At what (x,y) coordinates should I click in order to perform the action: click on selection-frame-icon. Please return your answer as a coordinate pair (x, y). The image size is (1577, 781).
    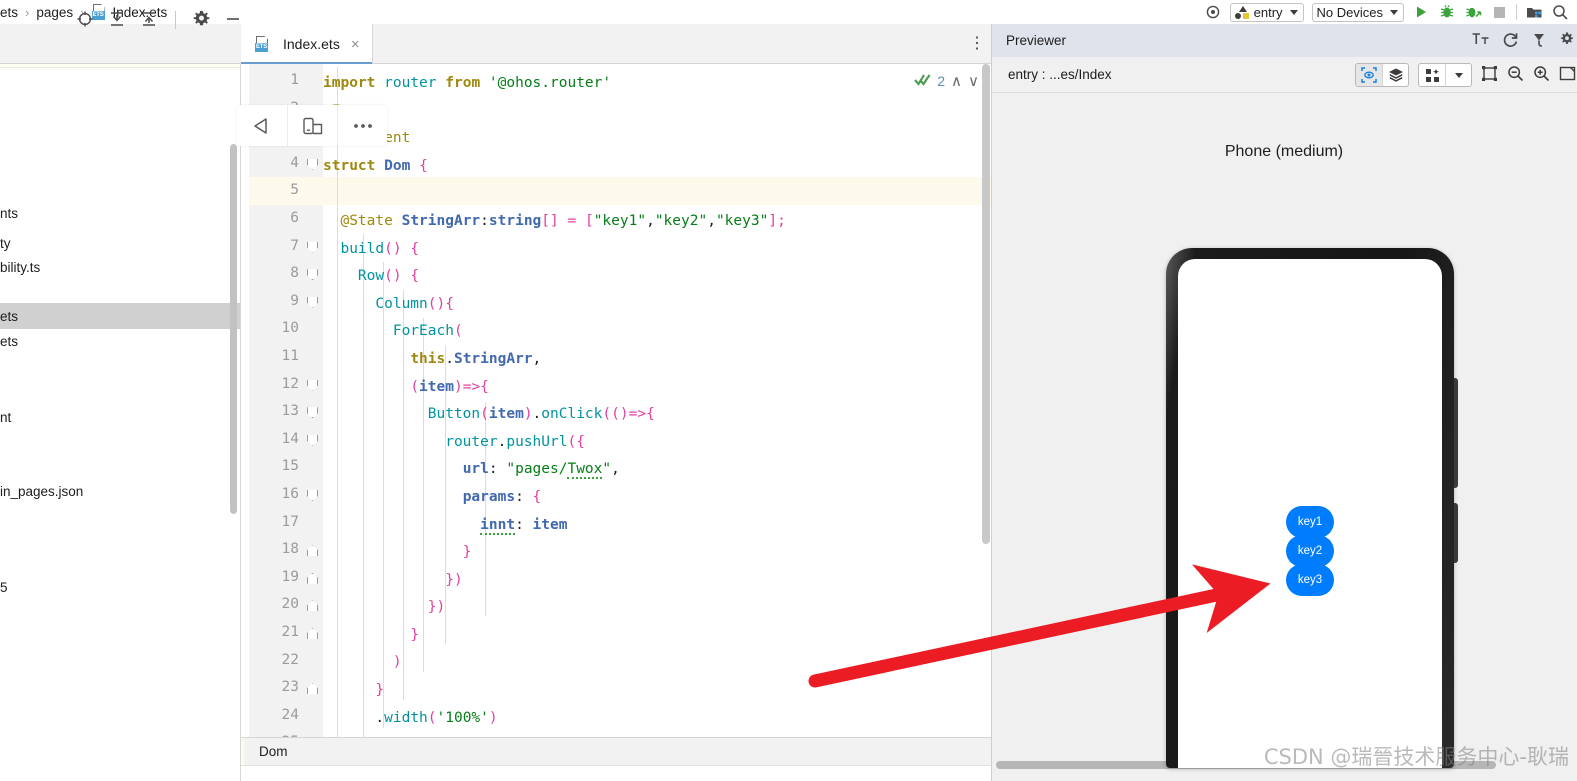
    Looking at the image, I should click on (1489, 75).